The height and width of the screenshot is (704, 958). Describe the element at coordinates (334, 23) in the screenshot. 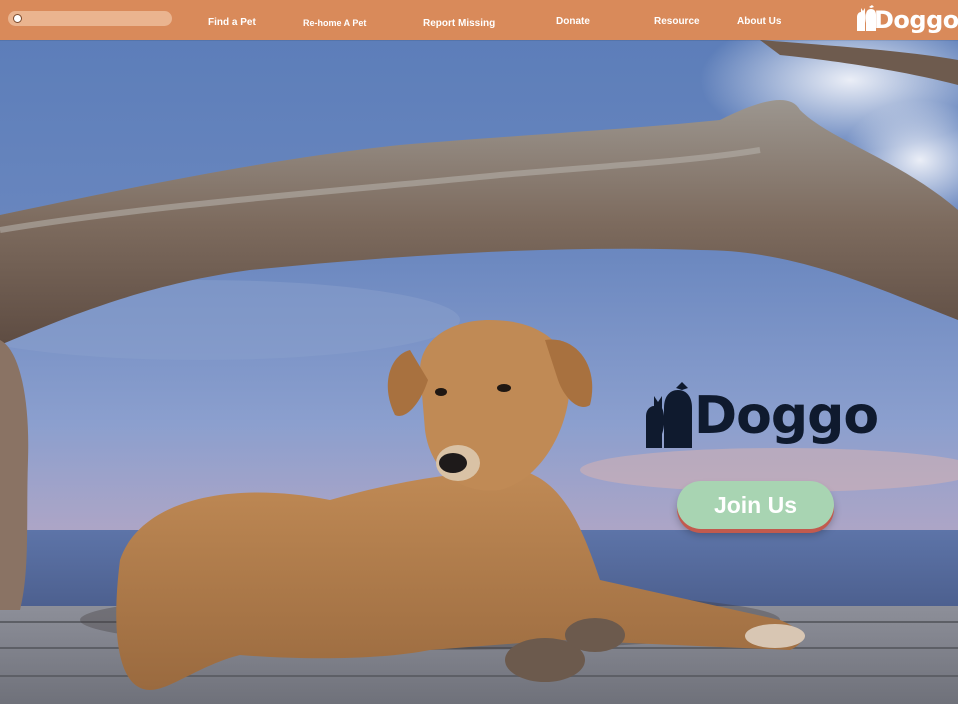

I see `nav-item-re-home-a-pet: Re-home A Pet` at that location.